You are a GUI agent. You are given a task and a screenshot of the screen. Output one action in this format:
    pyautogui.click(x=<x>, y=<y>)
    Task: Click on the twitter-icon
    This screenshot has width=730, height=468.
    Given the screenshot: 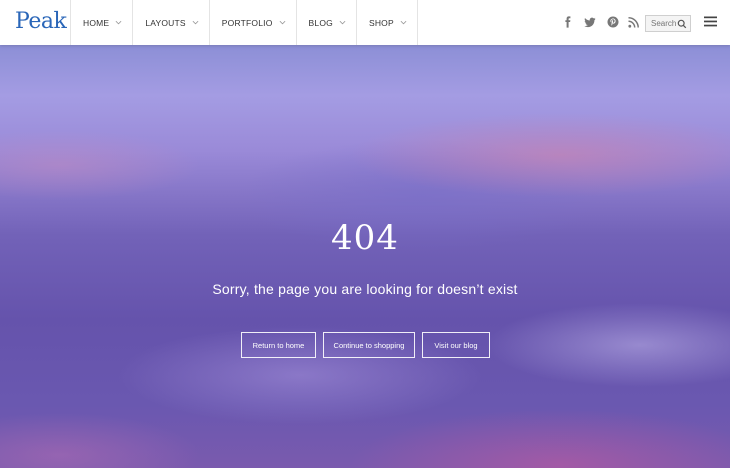 What is the action you would take?
    pyautogui.click(x=590, y=22)
    